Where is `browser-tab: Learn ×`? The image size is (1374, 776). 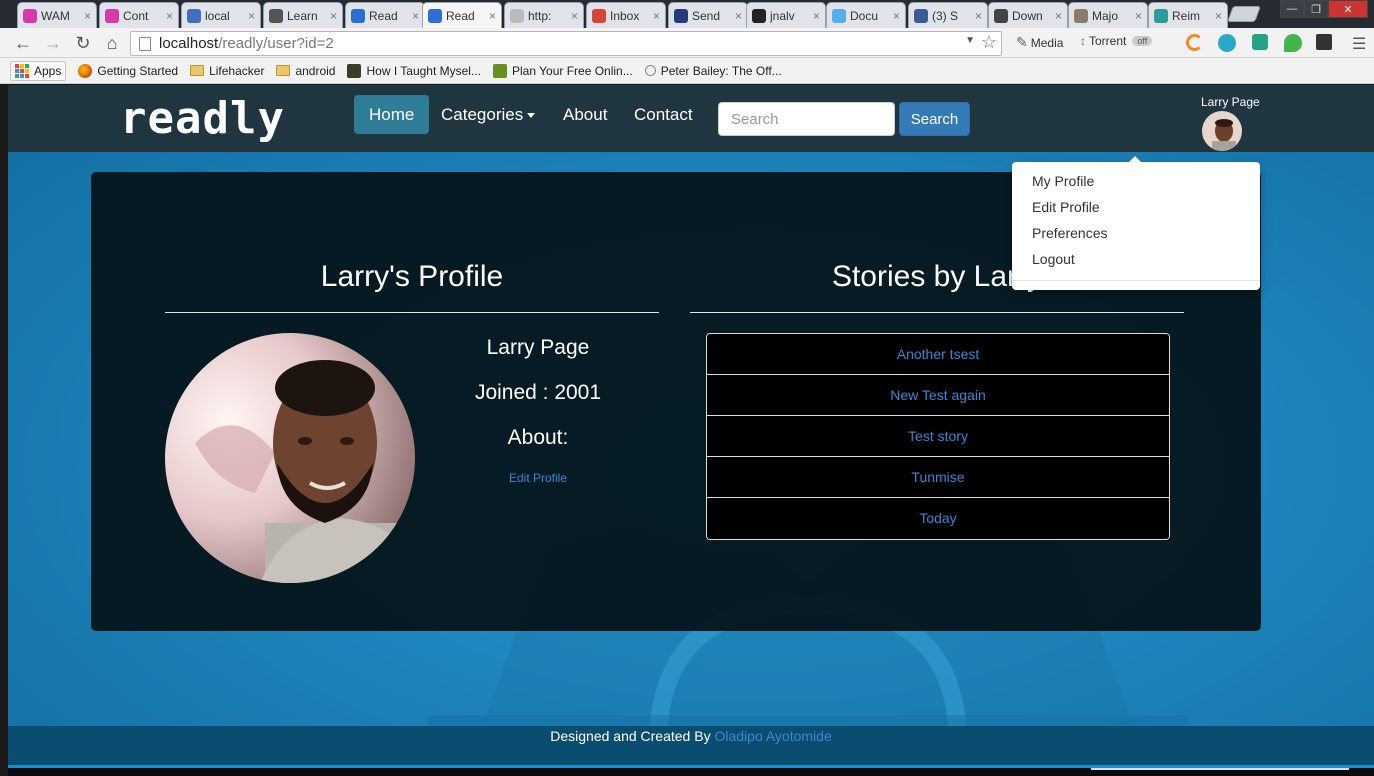 browser-tab: Learn × is located at coordinates (303, 15).